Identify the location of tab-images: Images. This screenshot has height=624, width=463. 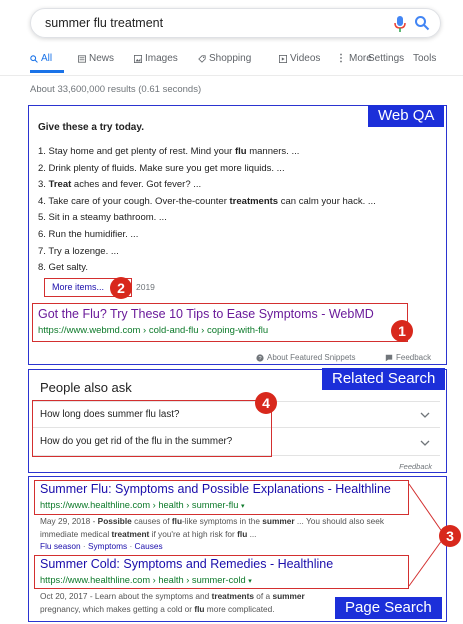
(156, 58).